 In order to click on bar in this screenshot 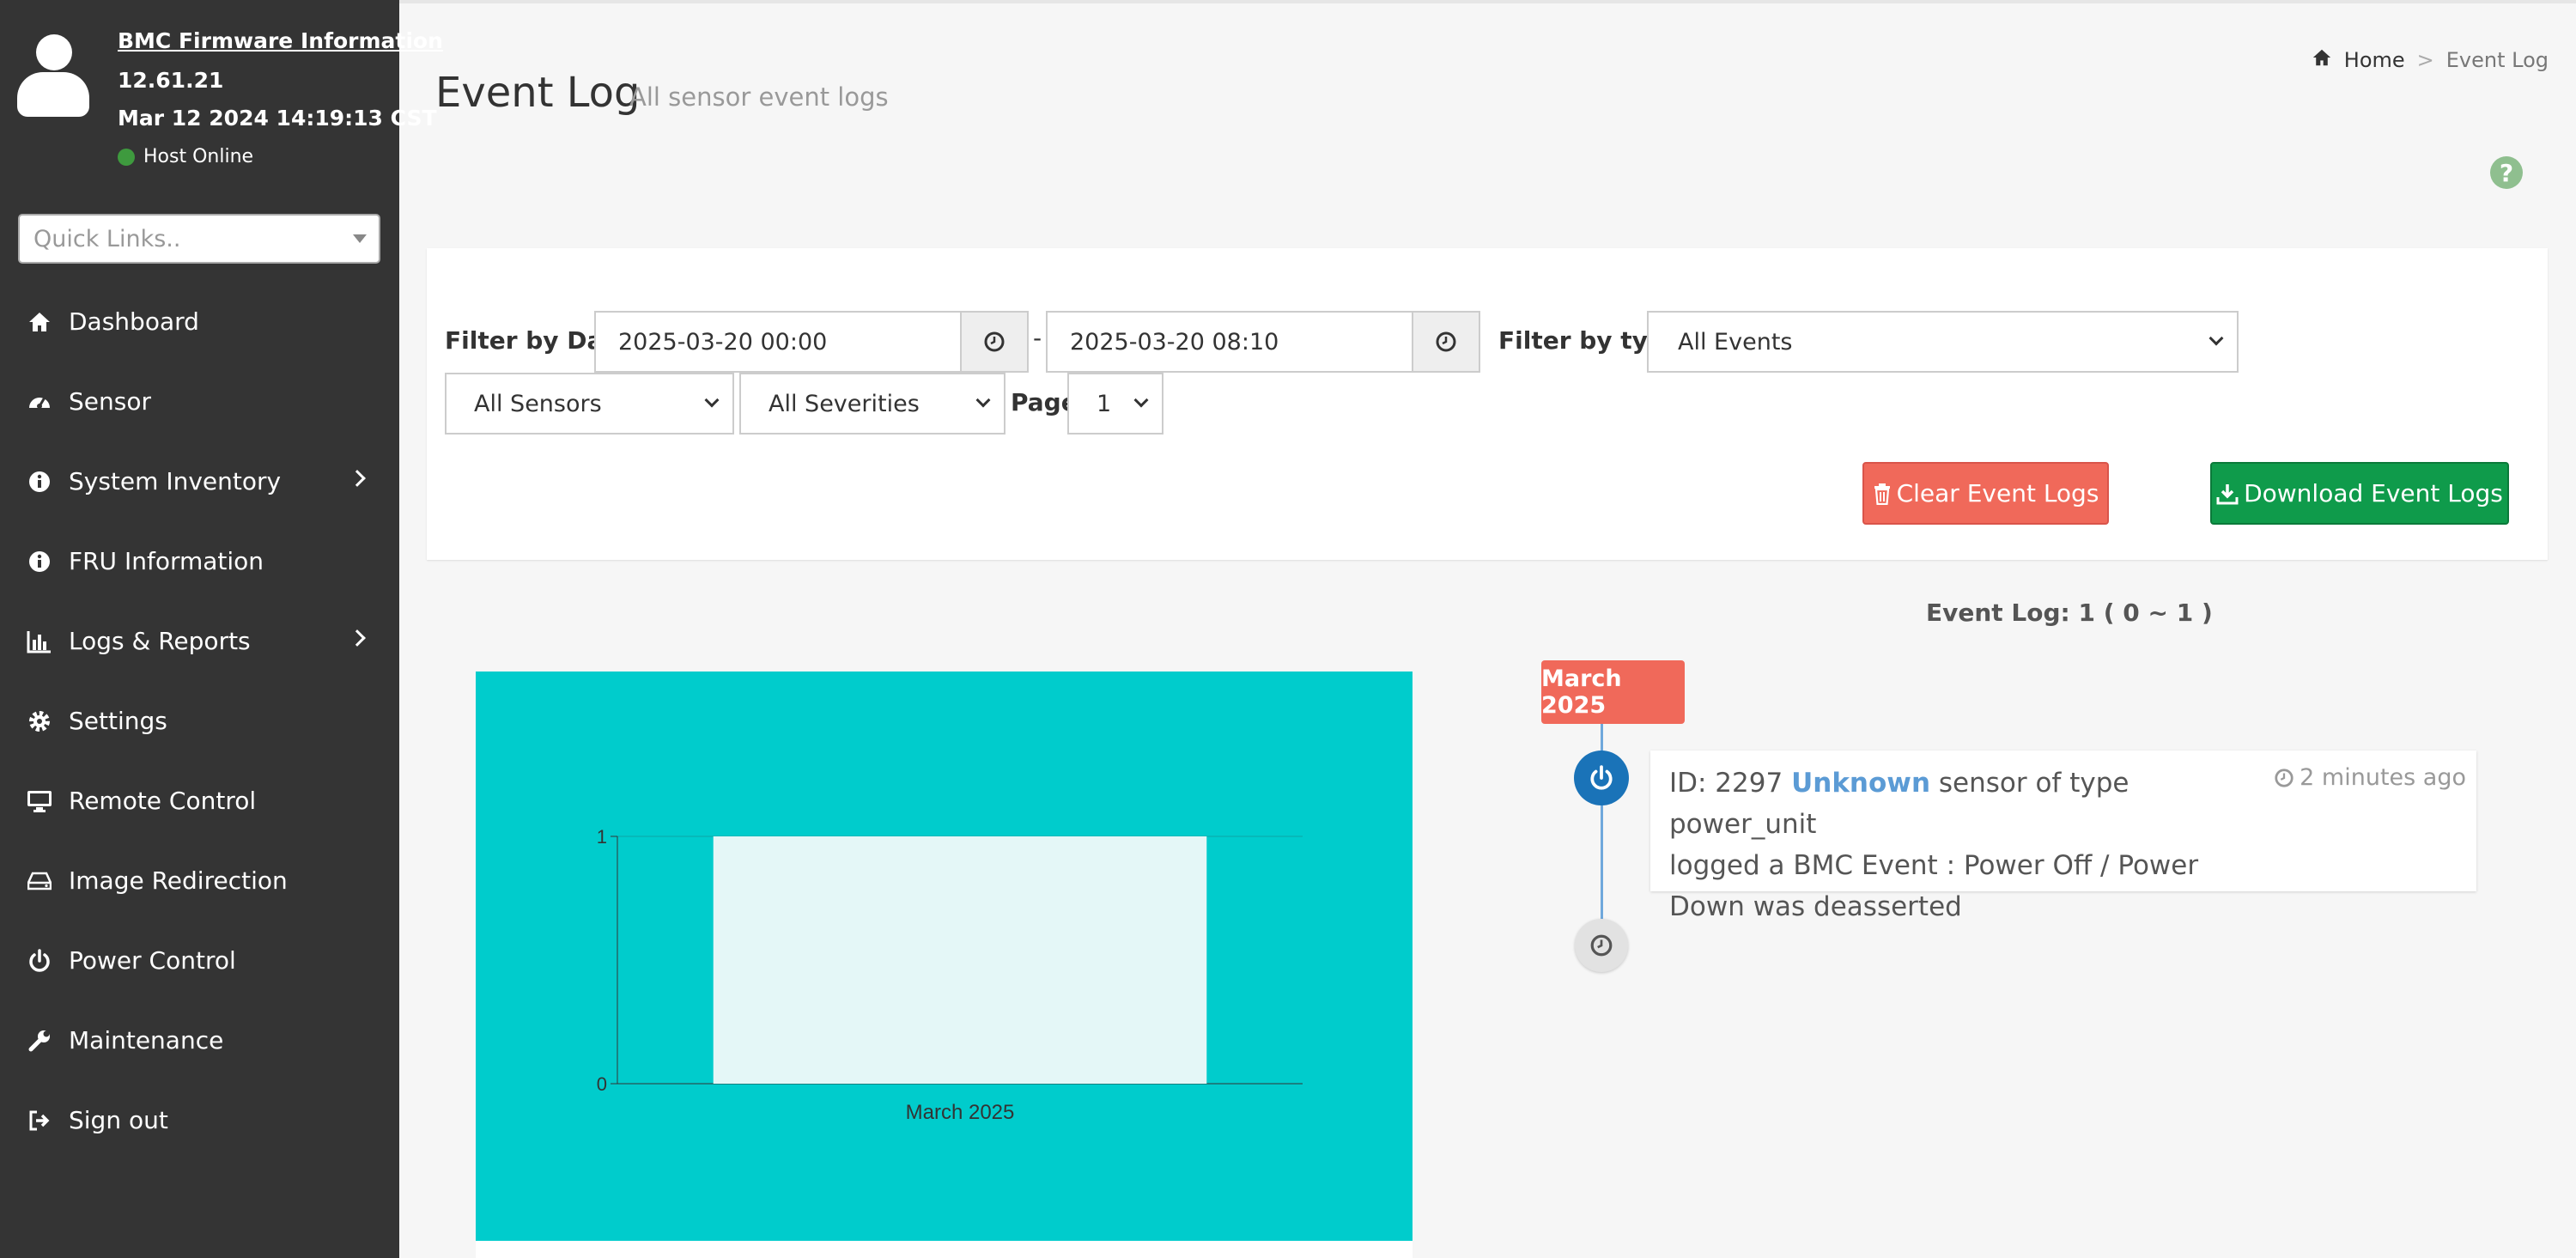, I will do `click(960, 960)`.